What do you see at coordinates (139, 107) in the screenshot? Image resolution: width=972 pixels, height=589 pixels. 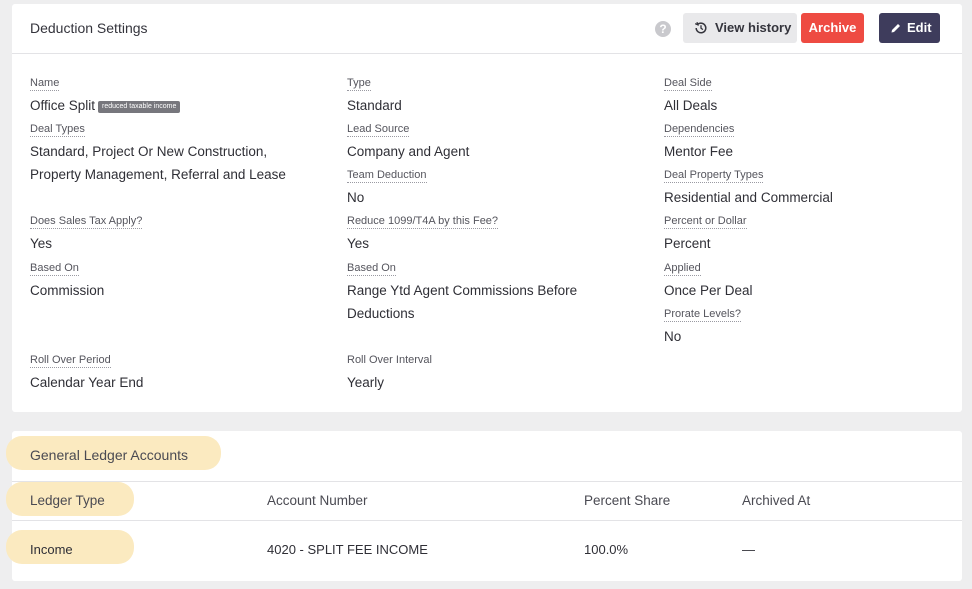 I see `reduced-taxable-income-badge: reduced taxable income` at bounding box center [139, 107].